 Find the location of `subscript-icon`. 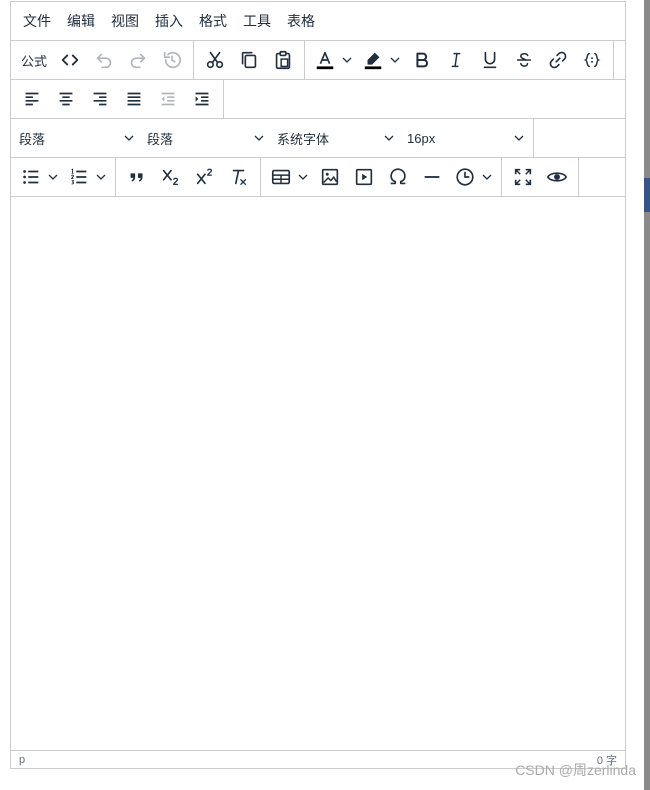

subscript-icon is located at coordinates (170, 177).